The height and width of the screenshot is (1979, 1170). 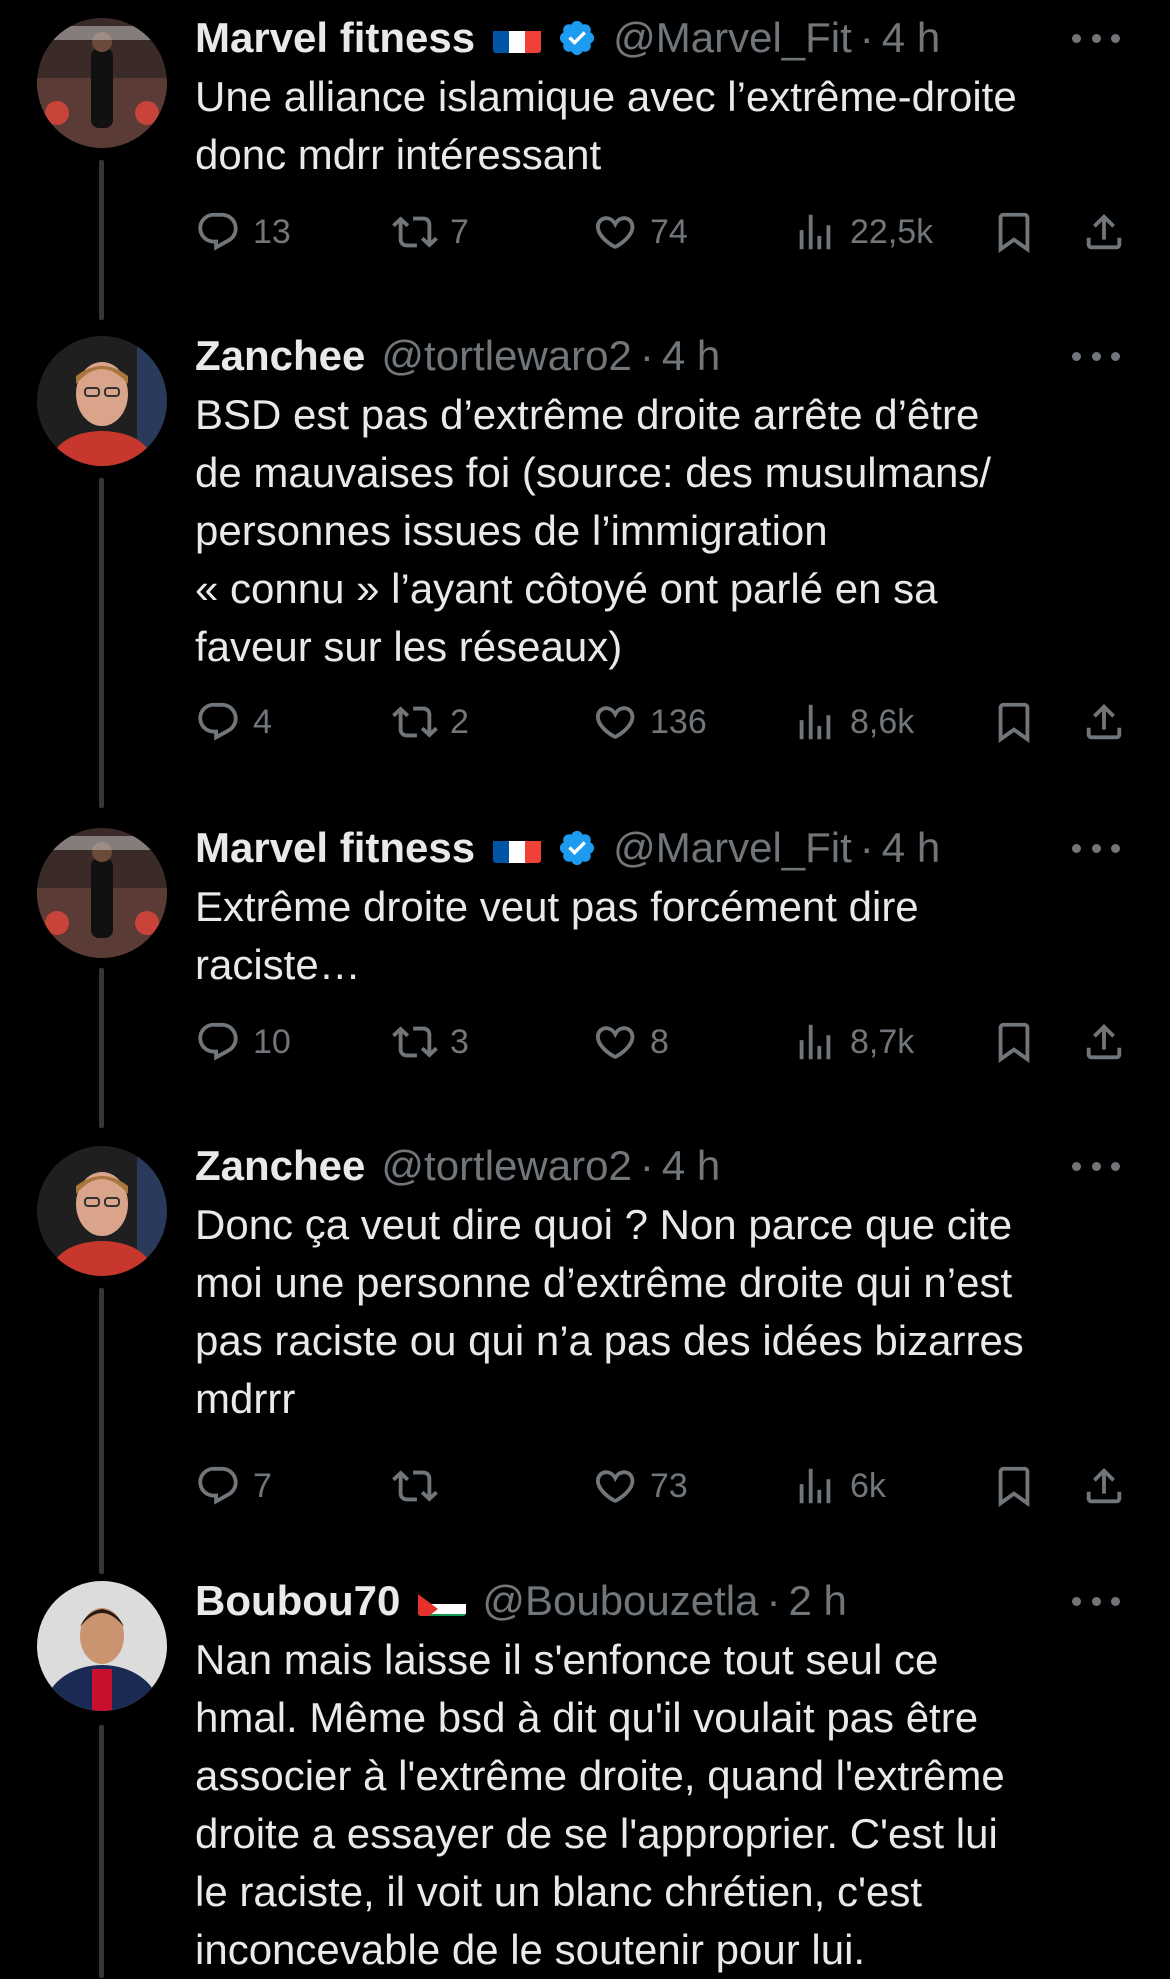 I want to click on tweet-header: Boubou70 @Boubouzetla · 2 h, so click(x=521, y=1601).